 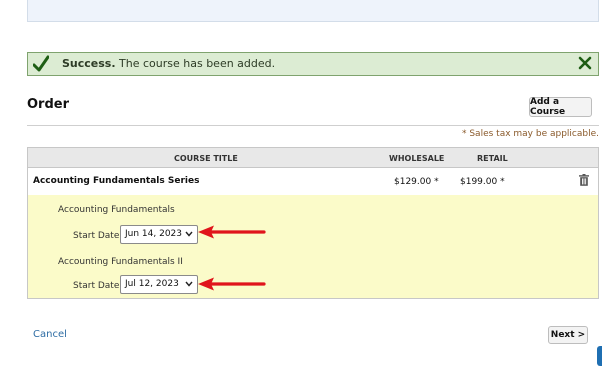 I want to click on close-icon, so click(x=585, y=63).